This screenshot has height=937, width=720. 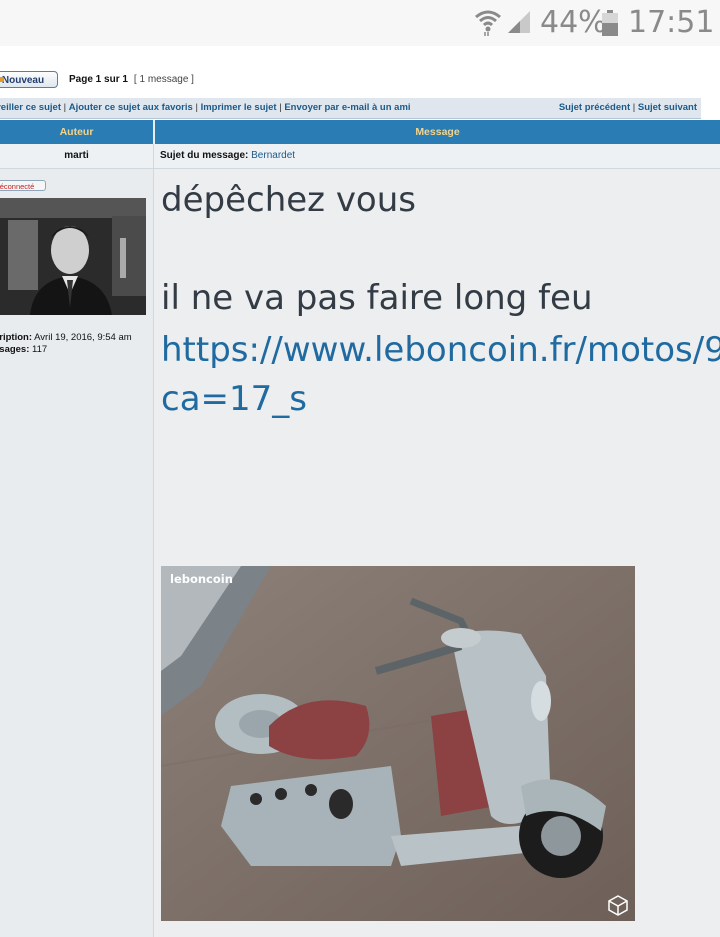 I want to click on avatar, so click(x=73, y=256).